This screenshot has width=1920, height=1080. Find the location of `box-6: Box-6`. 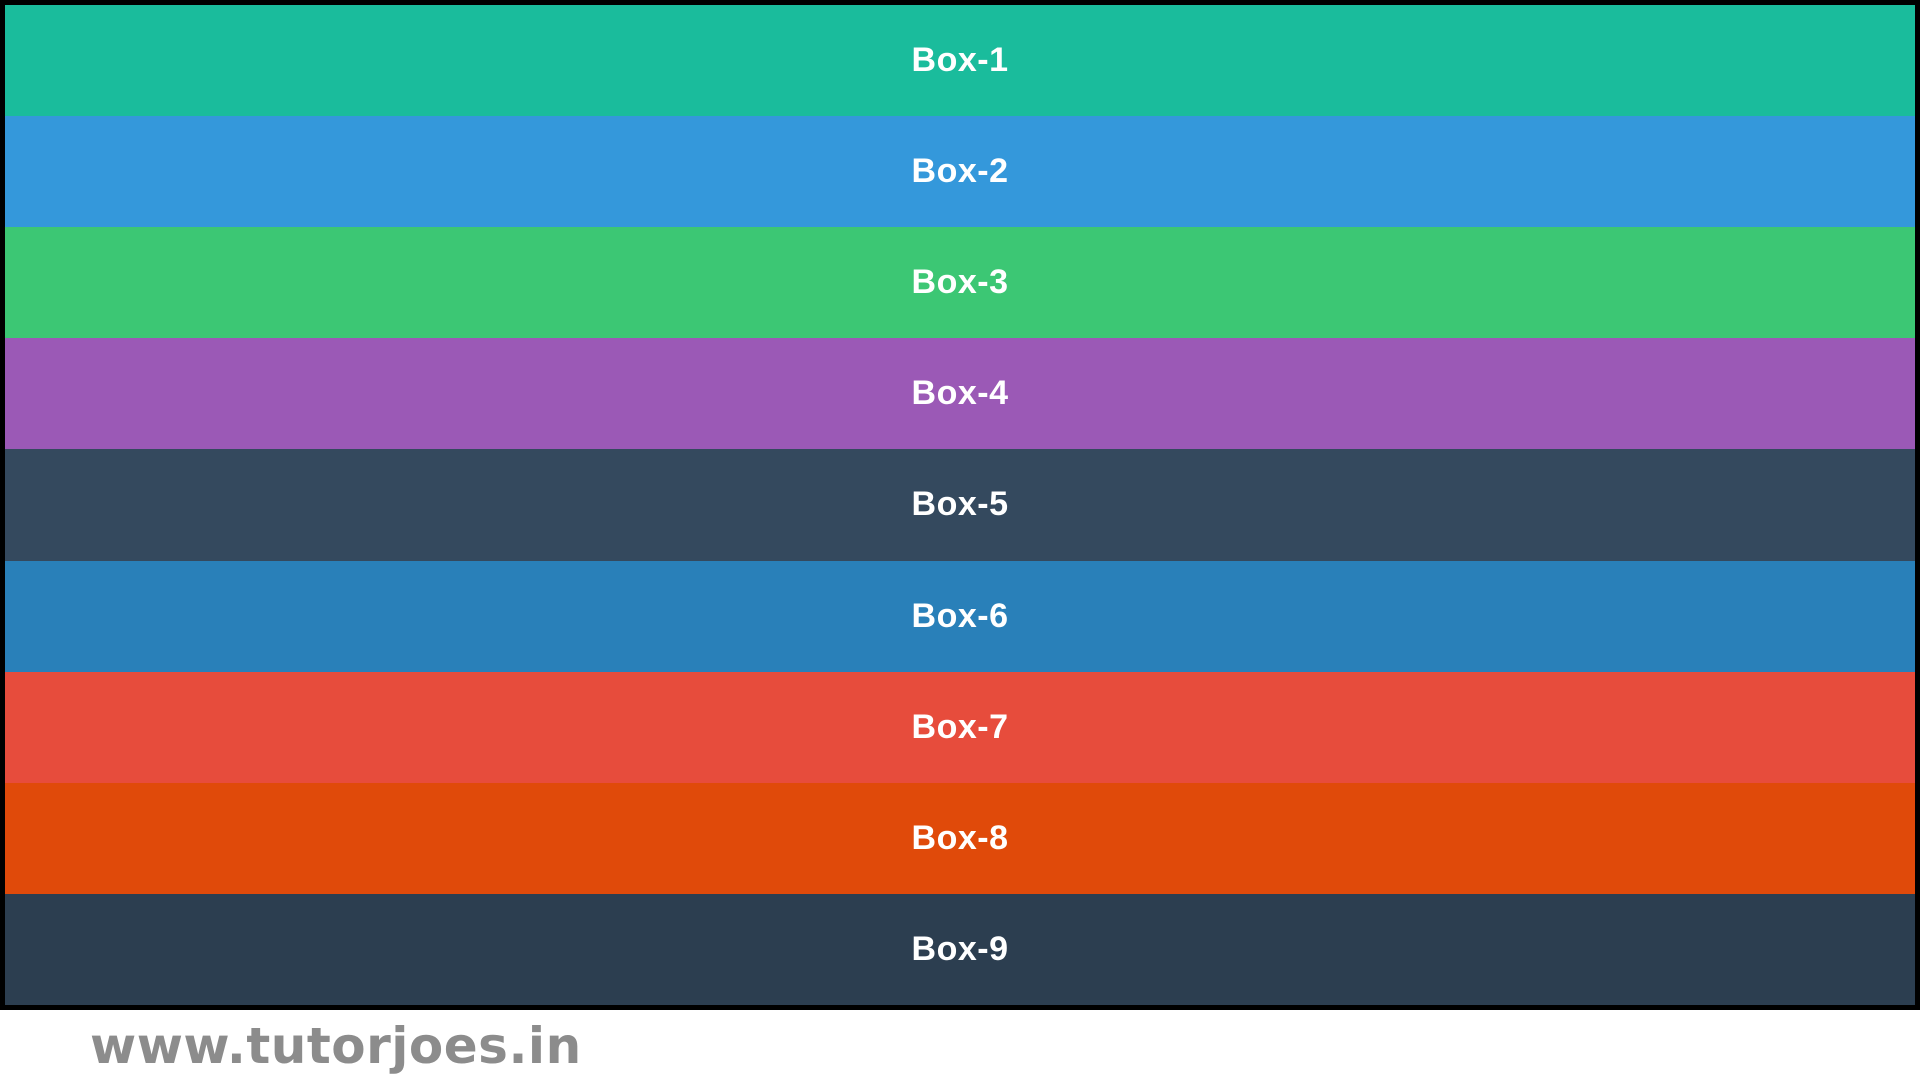

box-6: Box-6 is located at coordinates (960, 616).